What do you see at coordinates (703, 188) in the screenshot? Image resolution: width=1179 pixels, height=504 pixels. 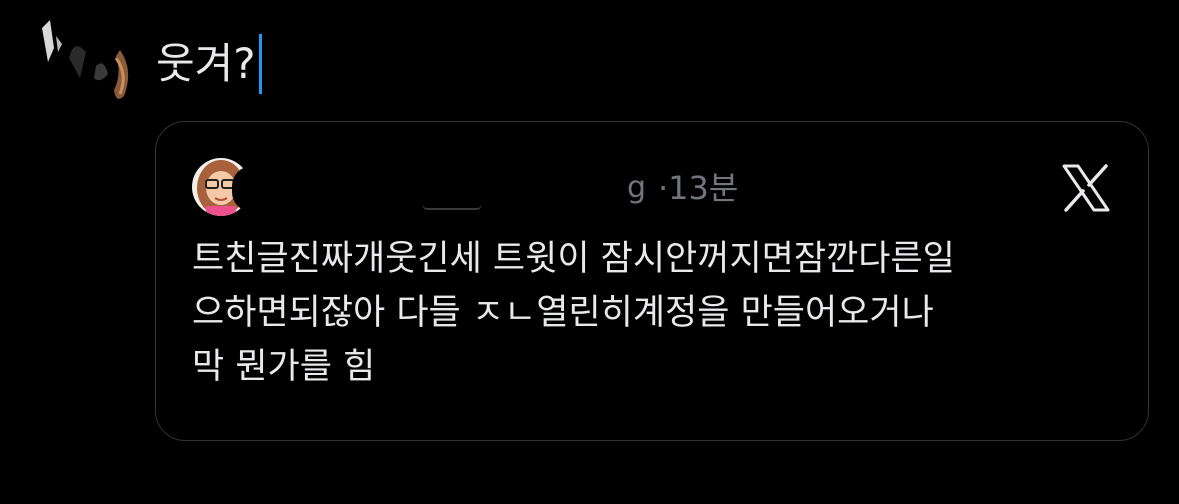 I see `tweet-time: 13분` at bounding box center [703, 188].